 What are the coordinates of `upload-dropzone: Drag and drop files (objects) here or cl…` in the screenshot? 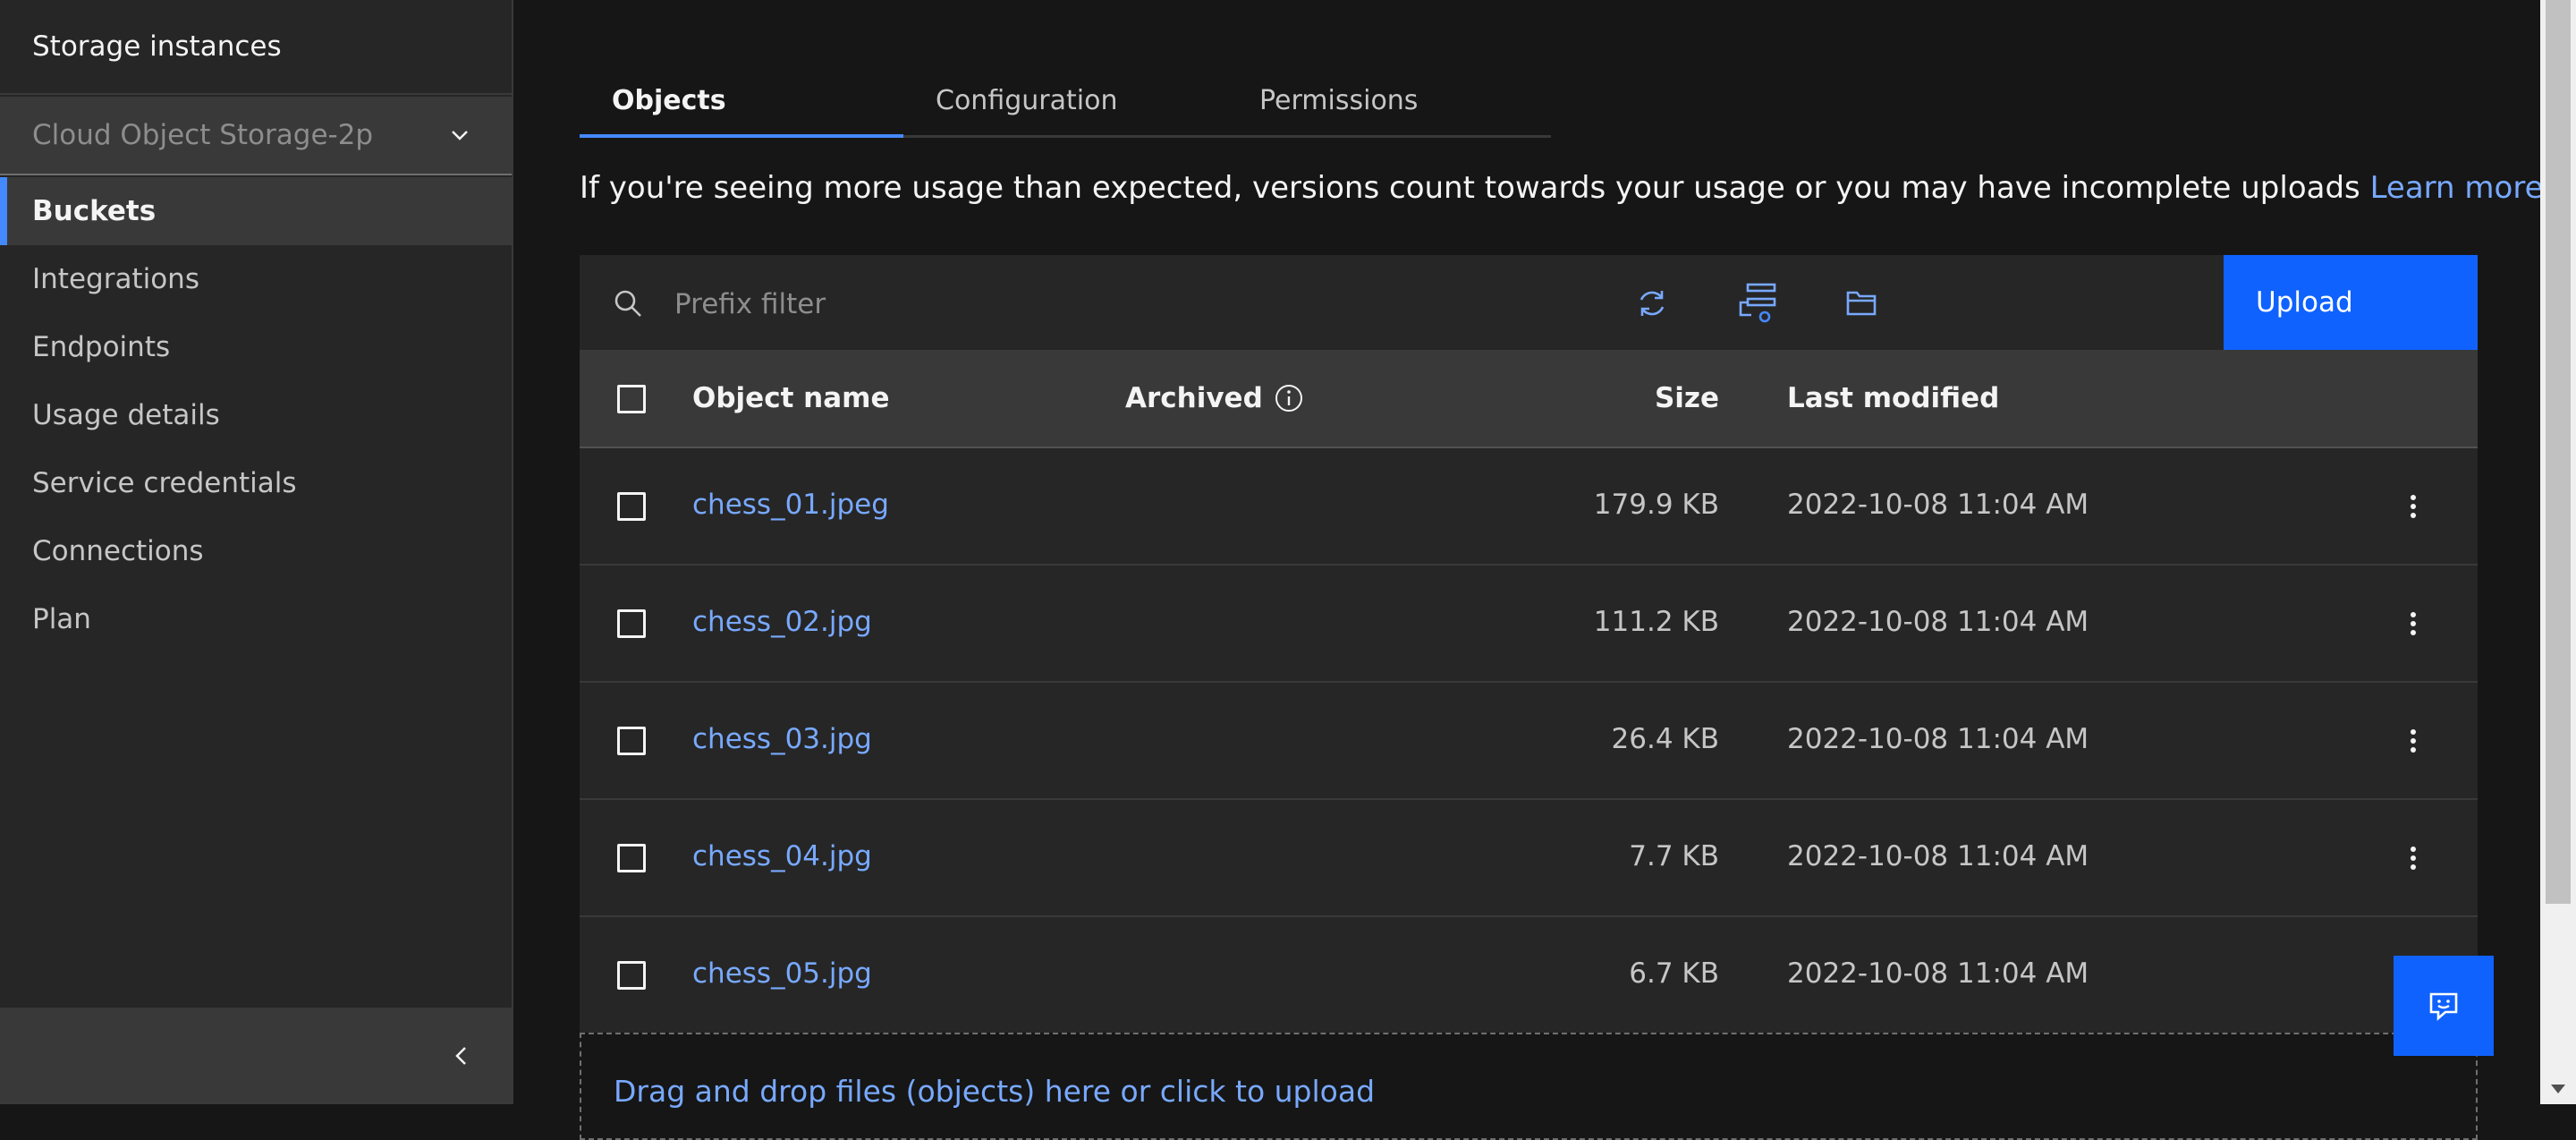 It's located at (1529, 1086).